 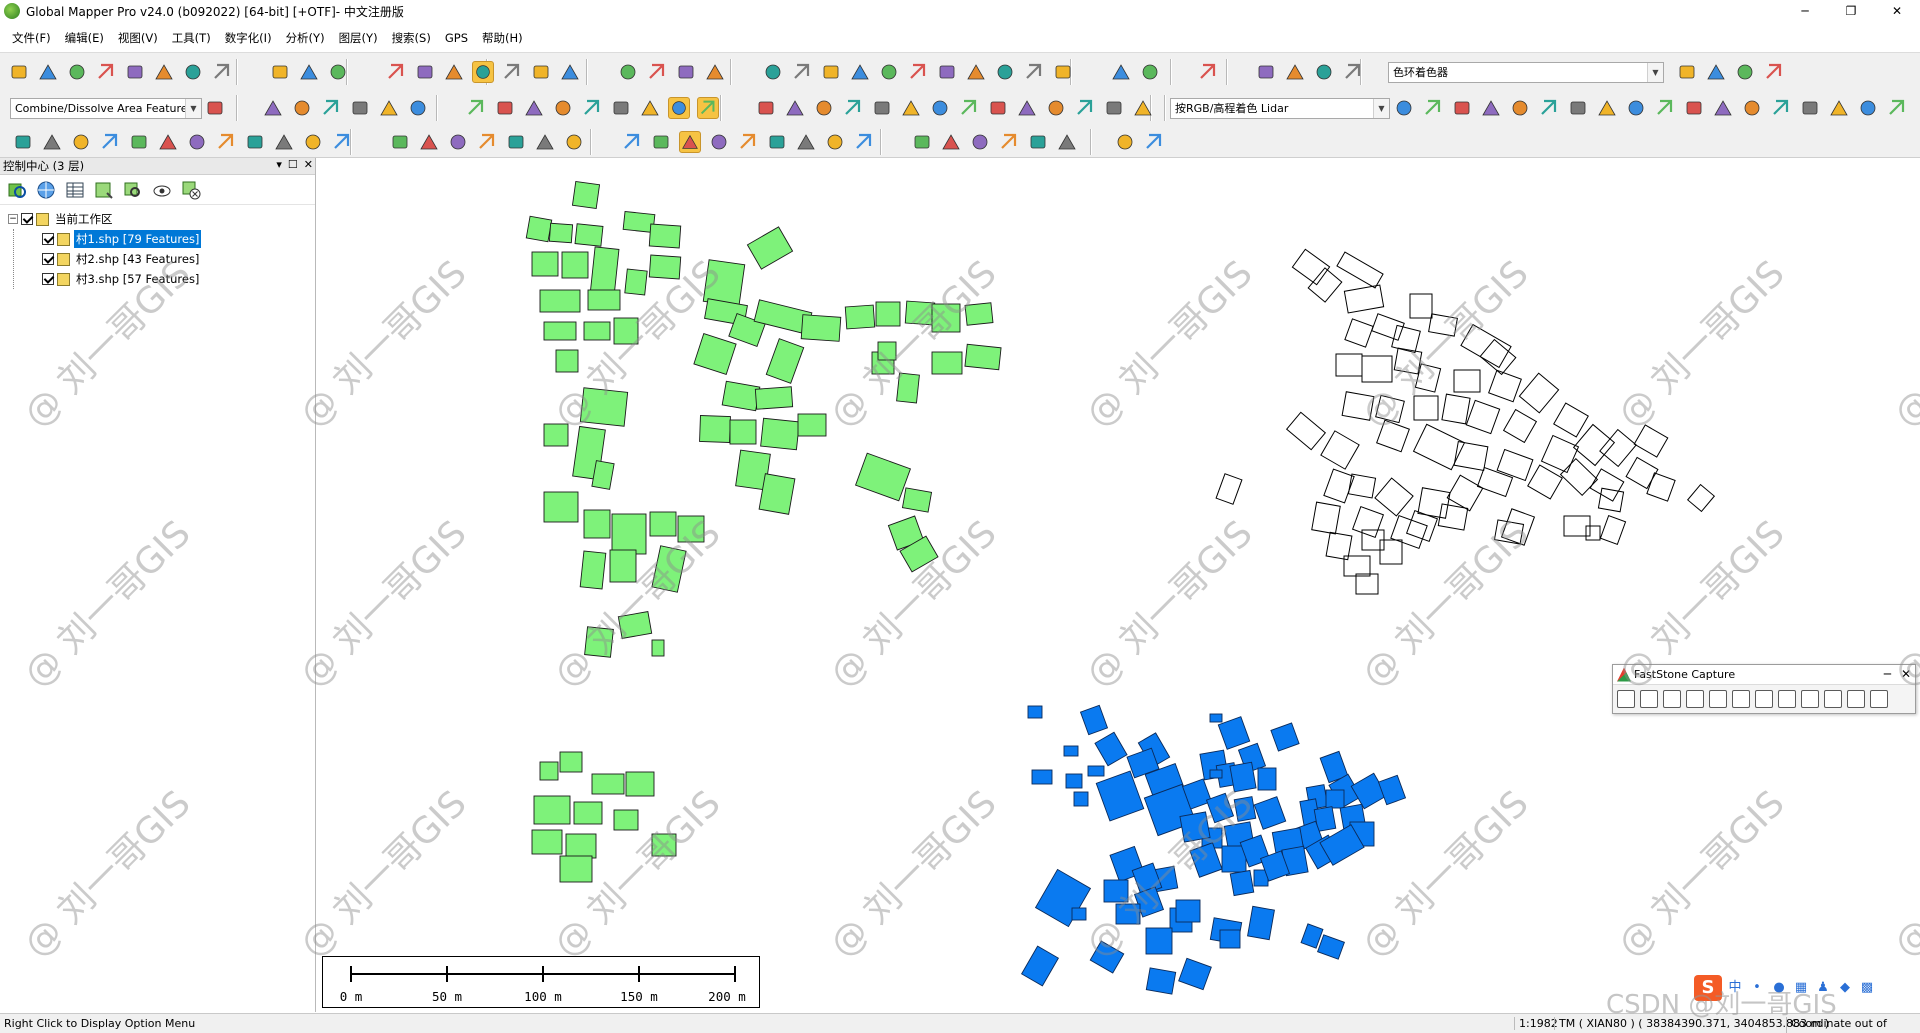 What do you see at coordinates (48, 259) in the screenshot?
I see `layer-2-checkbox` at bounding box center [48, 259].